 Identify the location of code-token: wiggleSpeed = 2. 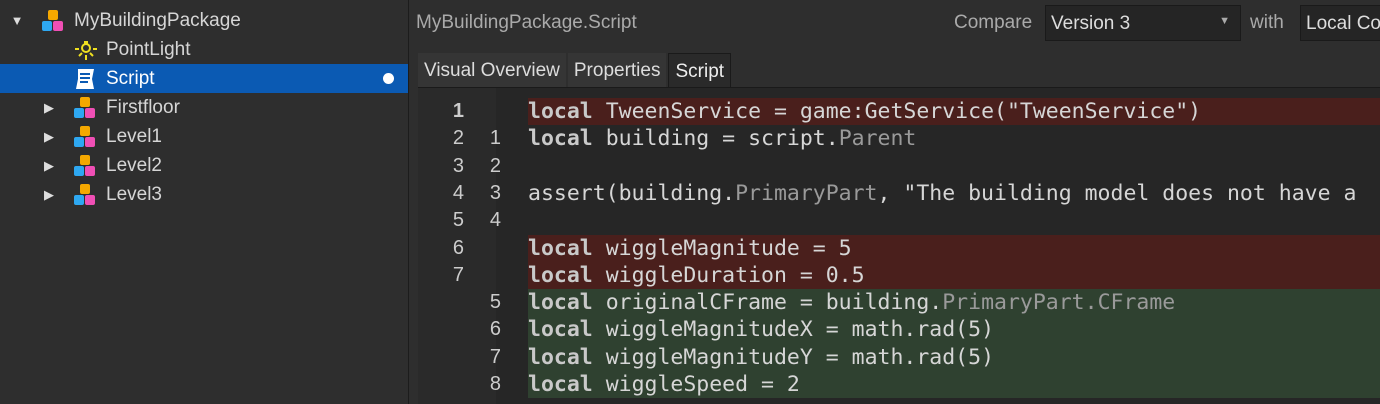
(702, 384).